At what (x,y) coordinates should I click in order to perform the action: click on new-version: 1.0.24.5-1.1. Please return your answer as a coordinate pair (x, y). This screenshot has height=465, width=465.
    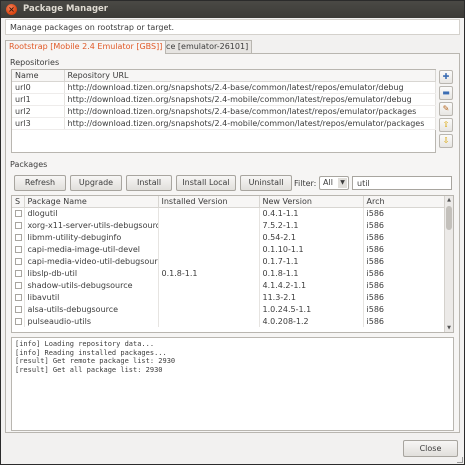
    Looking at the image, I should click on (311, 309).